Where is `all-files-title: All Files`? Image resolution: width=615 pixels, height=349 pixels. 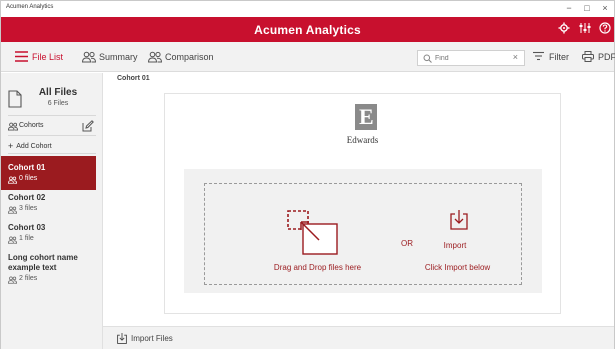 all-files-title: All Files is located at coordinates (58, 92).